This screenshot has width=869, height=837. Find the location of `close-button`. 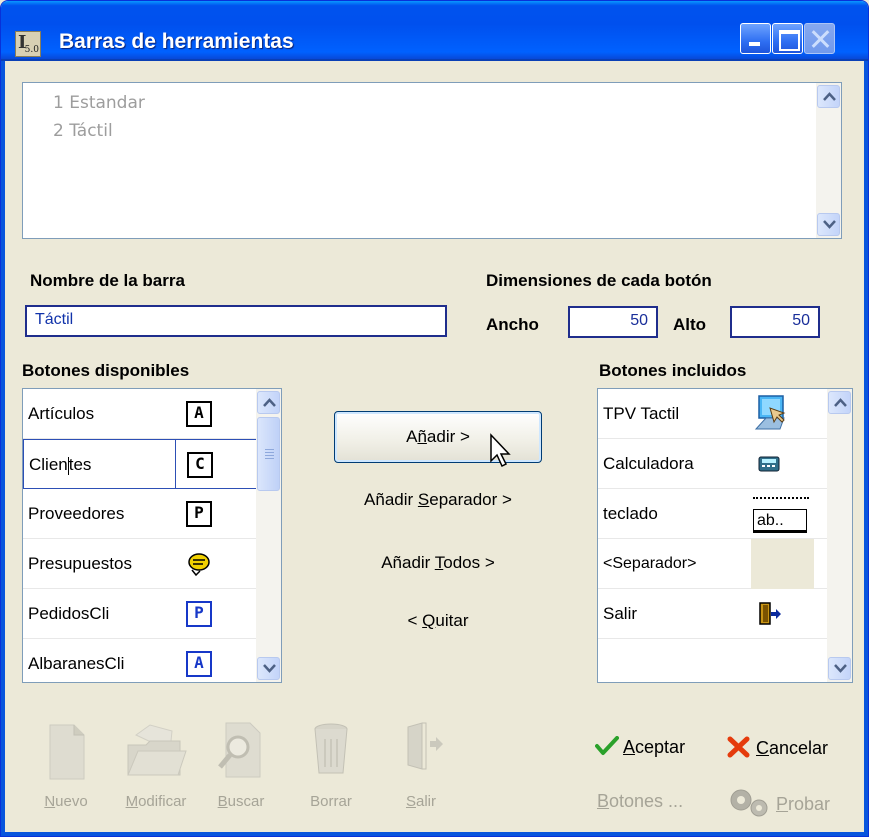

close-button is located at coordinates (819, 38).